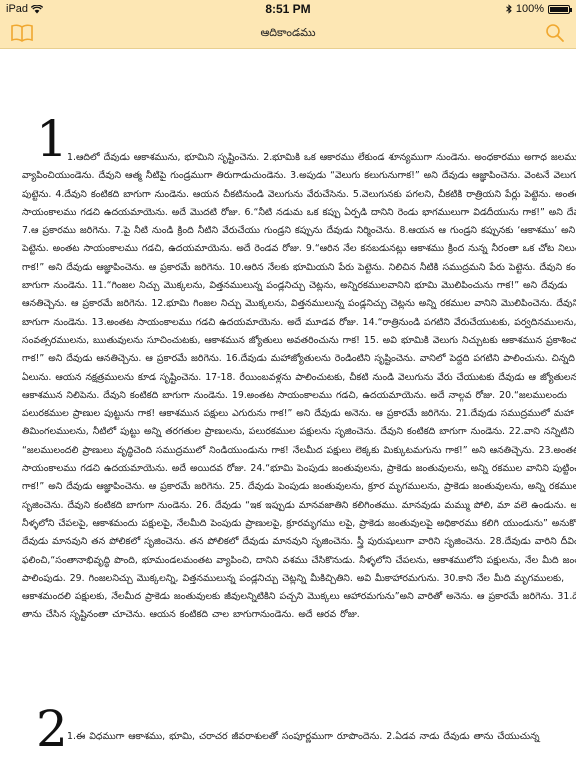 The width and height of the screenshot is (576, 768). I want to click on page-title: ఆదికాండము, so click(288, 32).